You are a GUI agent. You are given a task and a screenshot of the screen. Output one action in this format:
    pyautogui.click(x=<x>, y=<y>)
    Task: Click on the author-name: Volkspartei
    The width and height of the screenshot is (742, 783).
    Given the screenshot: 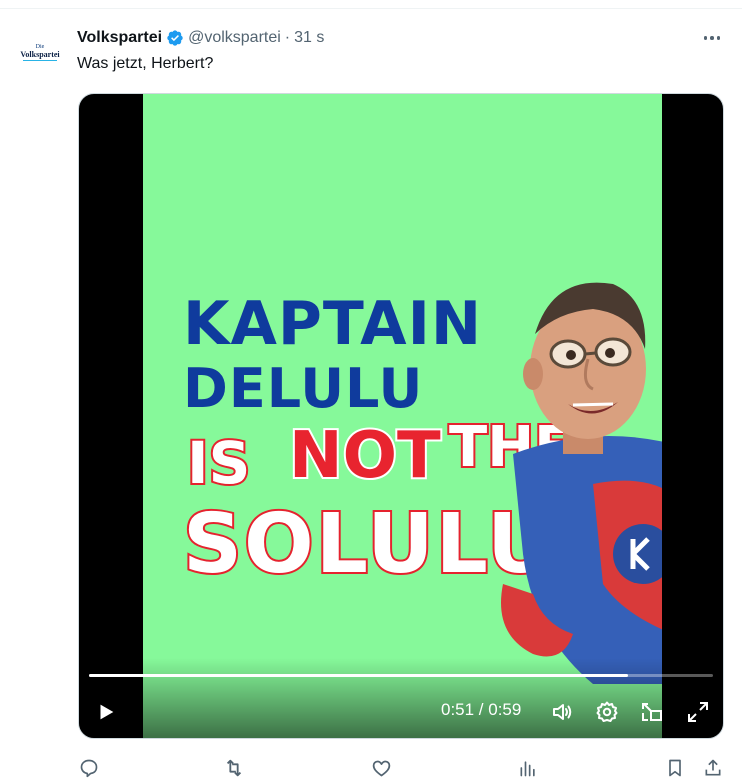 What is the action you would take?
    pyautogui.click(x=119, y=38)
    